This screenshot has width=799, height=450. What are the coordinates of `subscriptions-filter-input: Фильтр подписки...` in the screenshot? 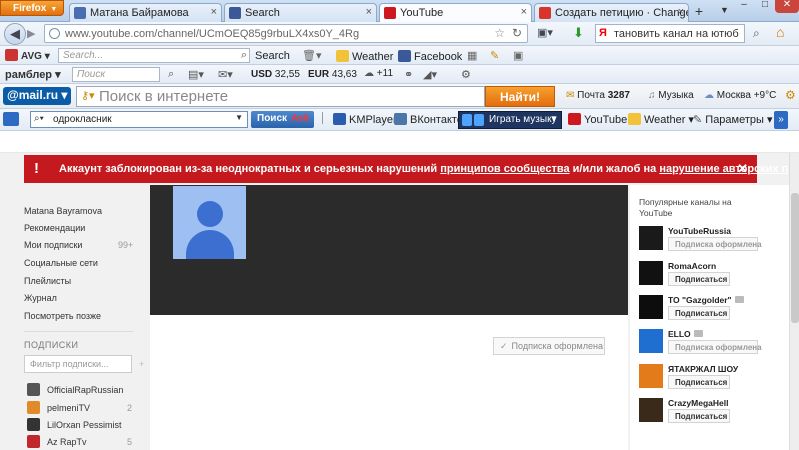 It's located at (78, 364).